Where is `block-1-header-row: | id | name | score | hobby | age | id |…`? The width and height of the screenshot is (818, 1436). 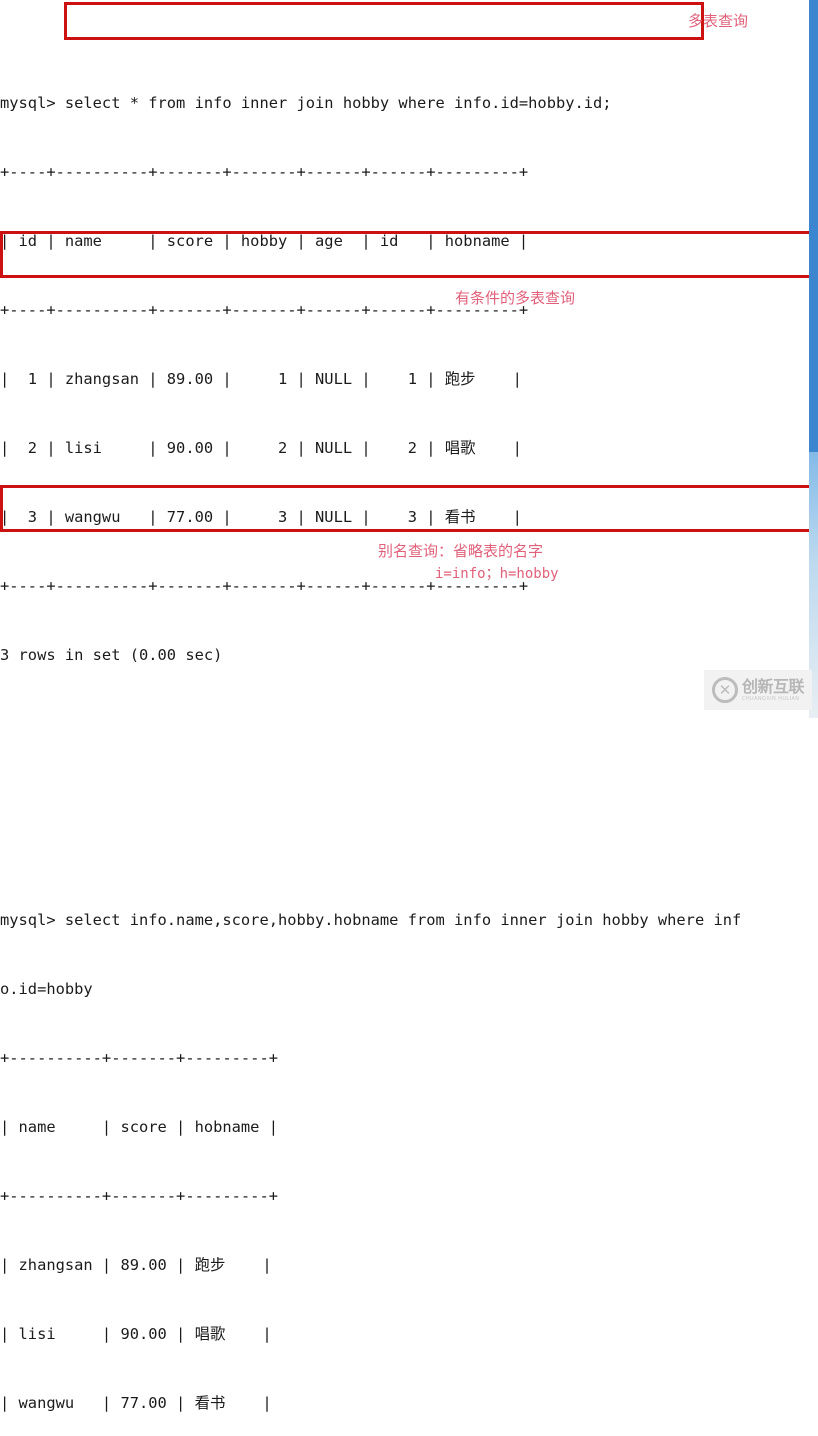 block-1-header-row: | id | name | score | hobby | age | id |… is located at coordinates (264, 241).